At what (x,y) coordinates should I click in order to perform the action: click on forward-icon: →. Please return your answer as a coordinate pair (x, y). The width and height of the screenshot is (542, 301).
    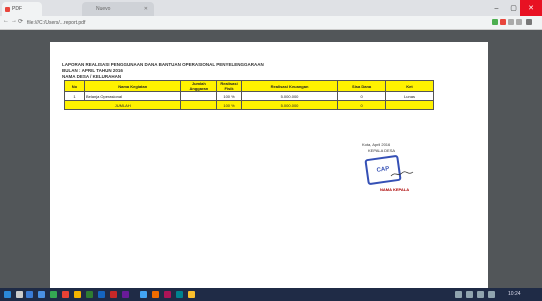
    Looking at the image, I should click on (14, 21).